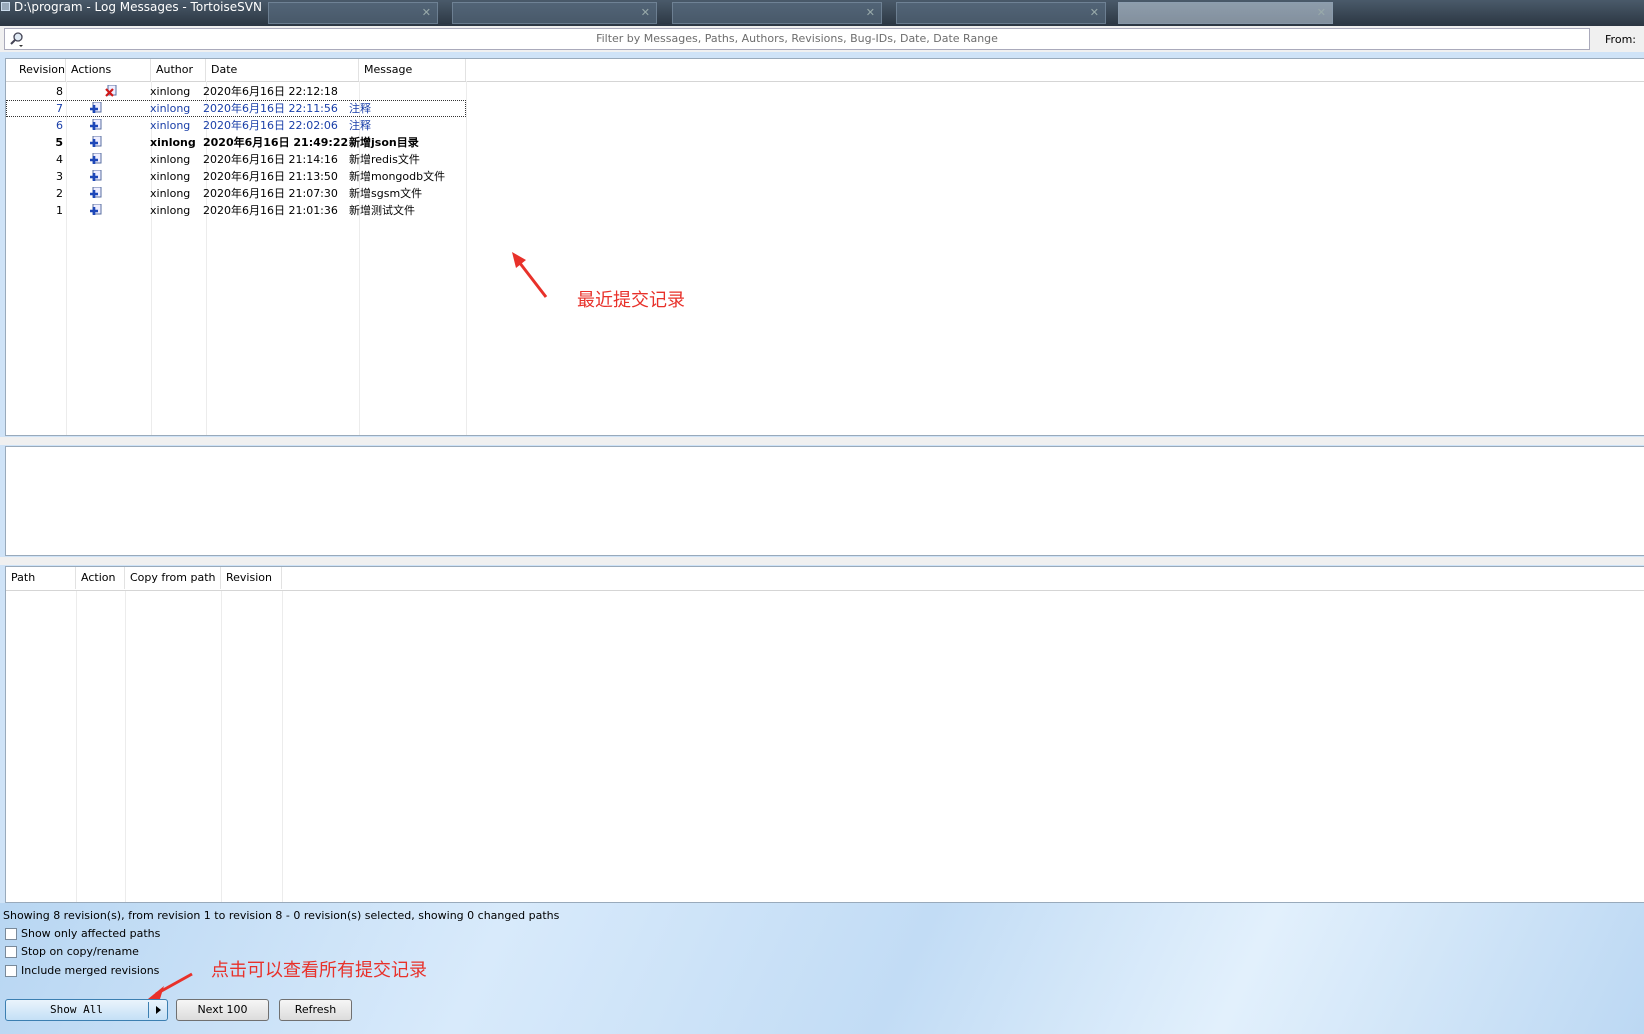 This screenshot has width=1644, height=1034. I want to click on date-cell: 2020年6月16日 22:12:18, so click(270, 91).